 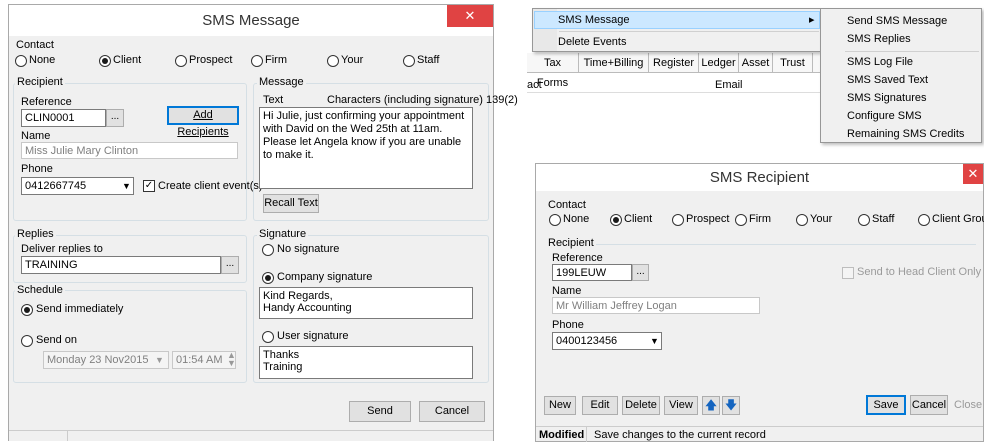 What do you see at coordinates (428, 60) in the screenshot?
I see `contact-option-staff: Staff` at bounding box center [428, 60].